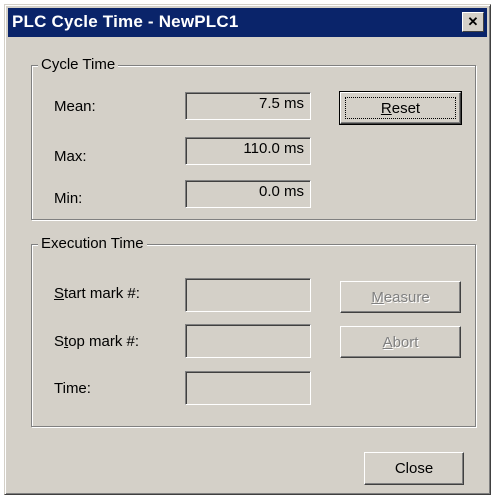  What do you see at coordinates (248, 151) in the screenshot?
I see `max-value-field: 110.0 ms` at bounding box center [248, 151].